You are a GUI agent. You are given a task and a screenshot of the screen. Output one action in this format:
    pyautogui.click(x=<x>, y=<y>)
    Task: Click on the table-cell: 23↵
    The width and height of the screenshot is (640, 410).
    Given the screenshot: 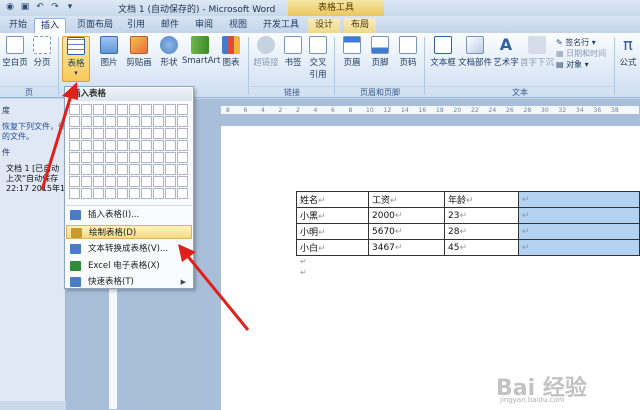 What is the action you would take?
    pyautogui.click(x=481, y=215)
    